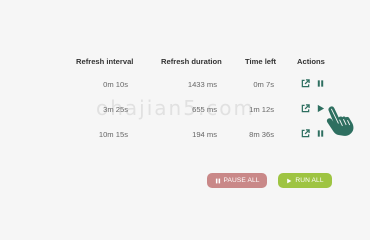 The height and width of the screenshot is (240, 370). Describe the element at coordinates (311, 61) in the screenshot. I see `header-actions: Actions` at that location.